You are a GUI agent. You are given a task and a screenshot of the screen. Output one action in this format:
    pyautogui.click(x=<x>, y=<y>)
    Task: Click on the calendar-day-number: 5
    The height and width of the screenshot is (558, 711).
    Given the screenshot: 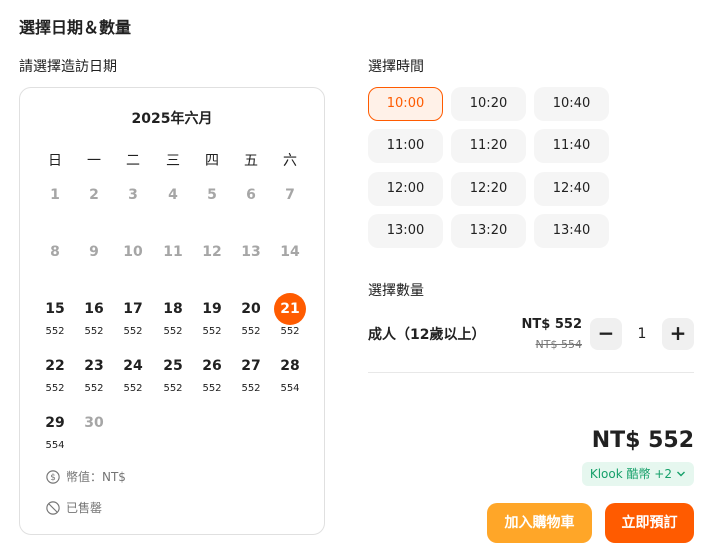 What is the action you would take?
    pyautogui.click(x=212, y=195)
    